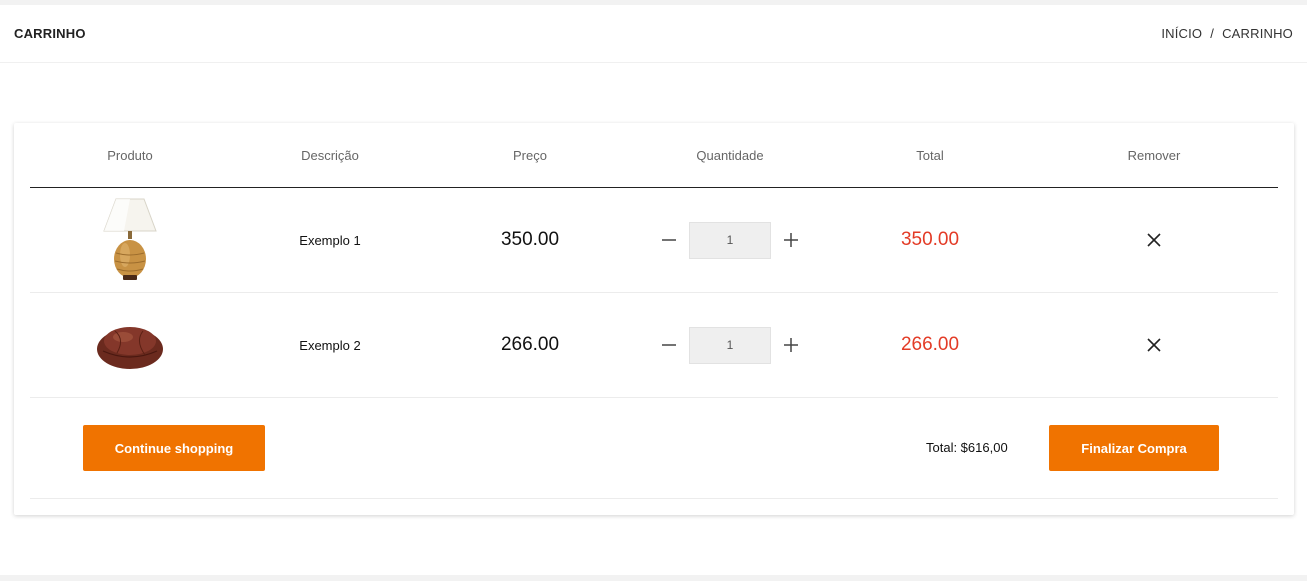 Image resolution: width=1307 pixels, height=581 pixels. What do you see at coordinates (653, 578) in the screenshot?
I see `bottom-strip` at bounding box center [653, 578].